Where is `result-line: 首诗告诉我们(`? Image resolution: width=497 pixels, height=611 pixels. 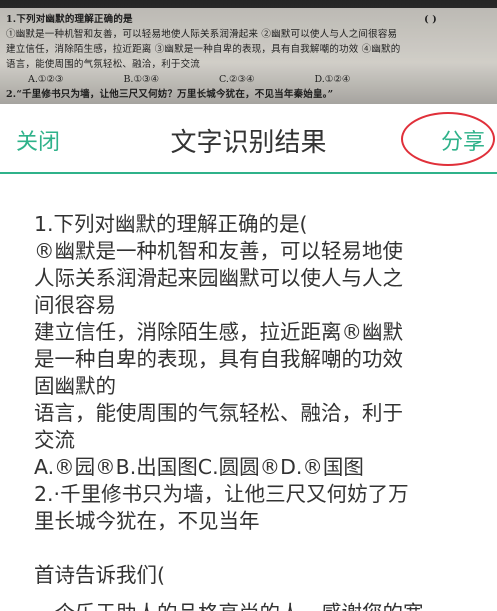 result-line: 首诗告诉我们( is located at coordinates (99, 575).